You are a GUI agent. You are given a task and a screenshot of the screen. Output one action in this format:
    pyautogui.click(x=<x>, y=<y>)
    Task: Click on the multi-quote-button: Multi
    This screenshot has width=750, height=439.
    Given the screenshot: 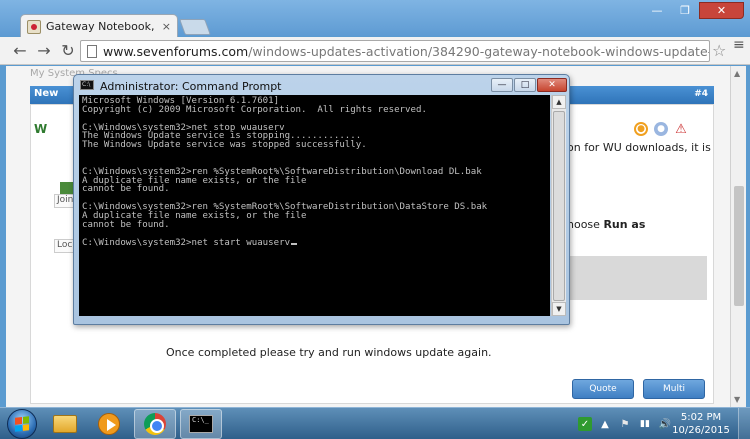 What is the action you would take?
    pyautogui.click(x=674, y=389)
    